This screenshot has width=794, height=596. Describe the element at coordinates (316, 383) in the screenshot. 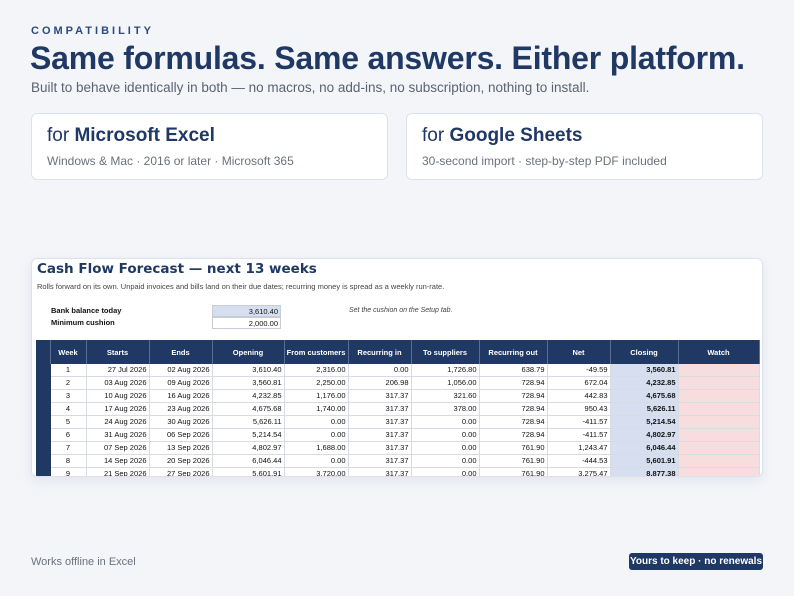

I see `table-cell: 2,250.00` at that location.